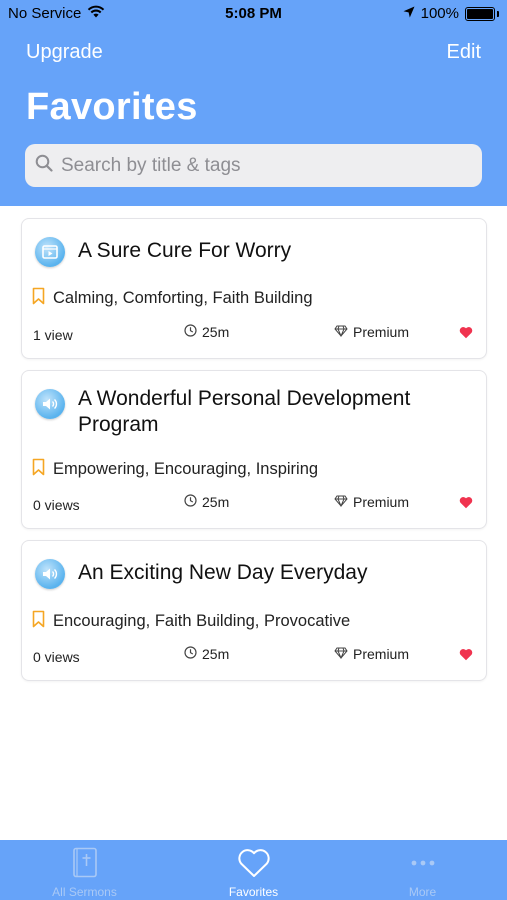  Describe the element at coordinates (480, 13) in the screenshot. I see `battery-icon` at that location.